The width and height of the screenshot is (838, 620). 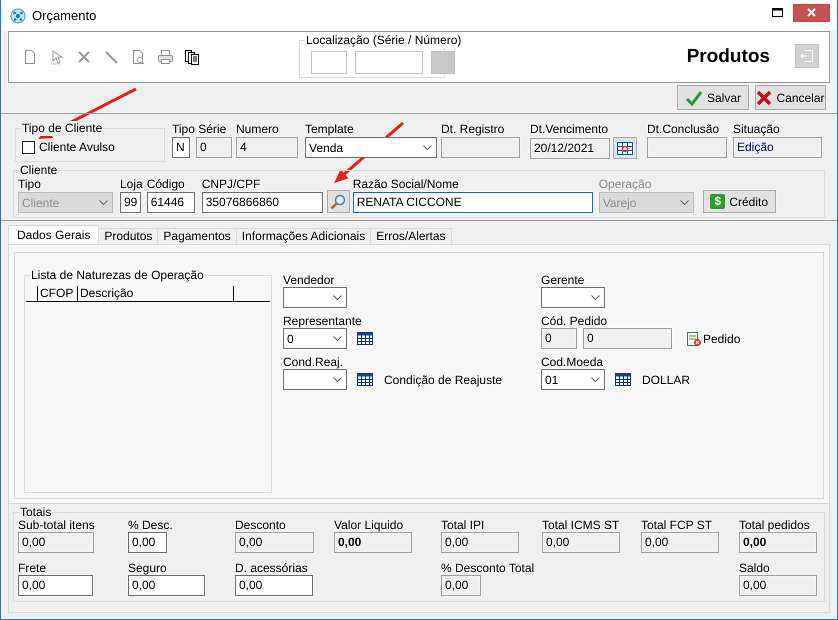 I want to click on app-icon, so click(x=18, y=16).